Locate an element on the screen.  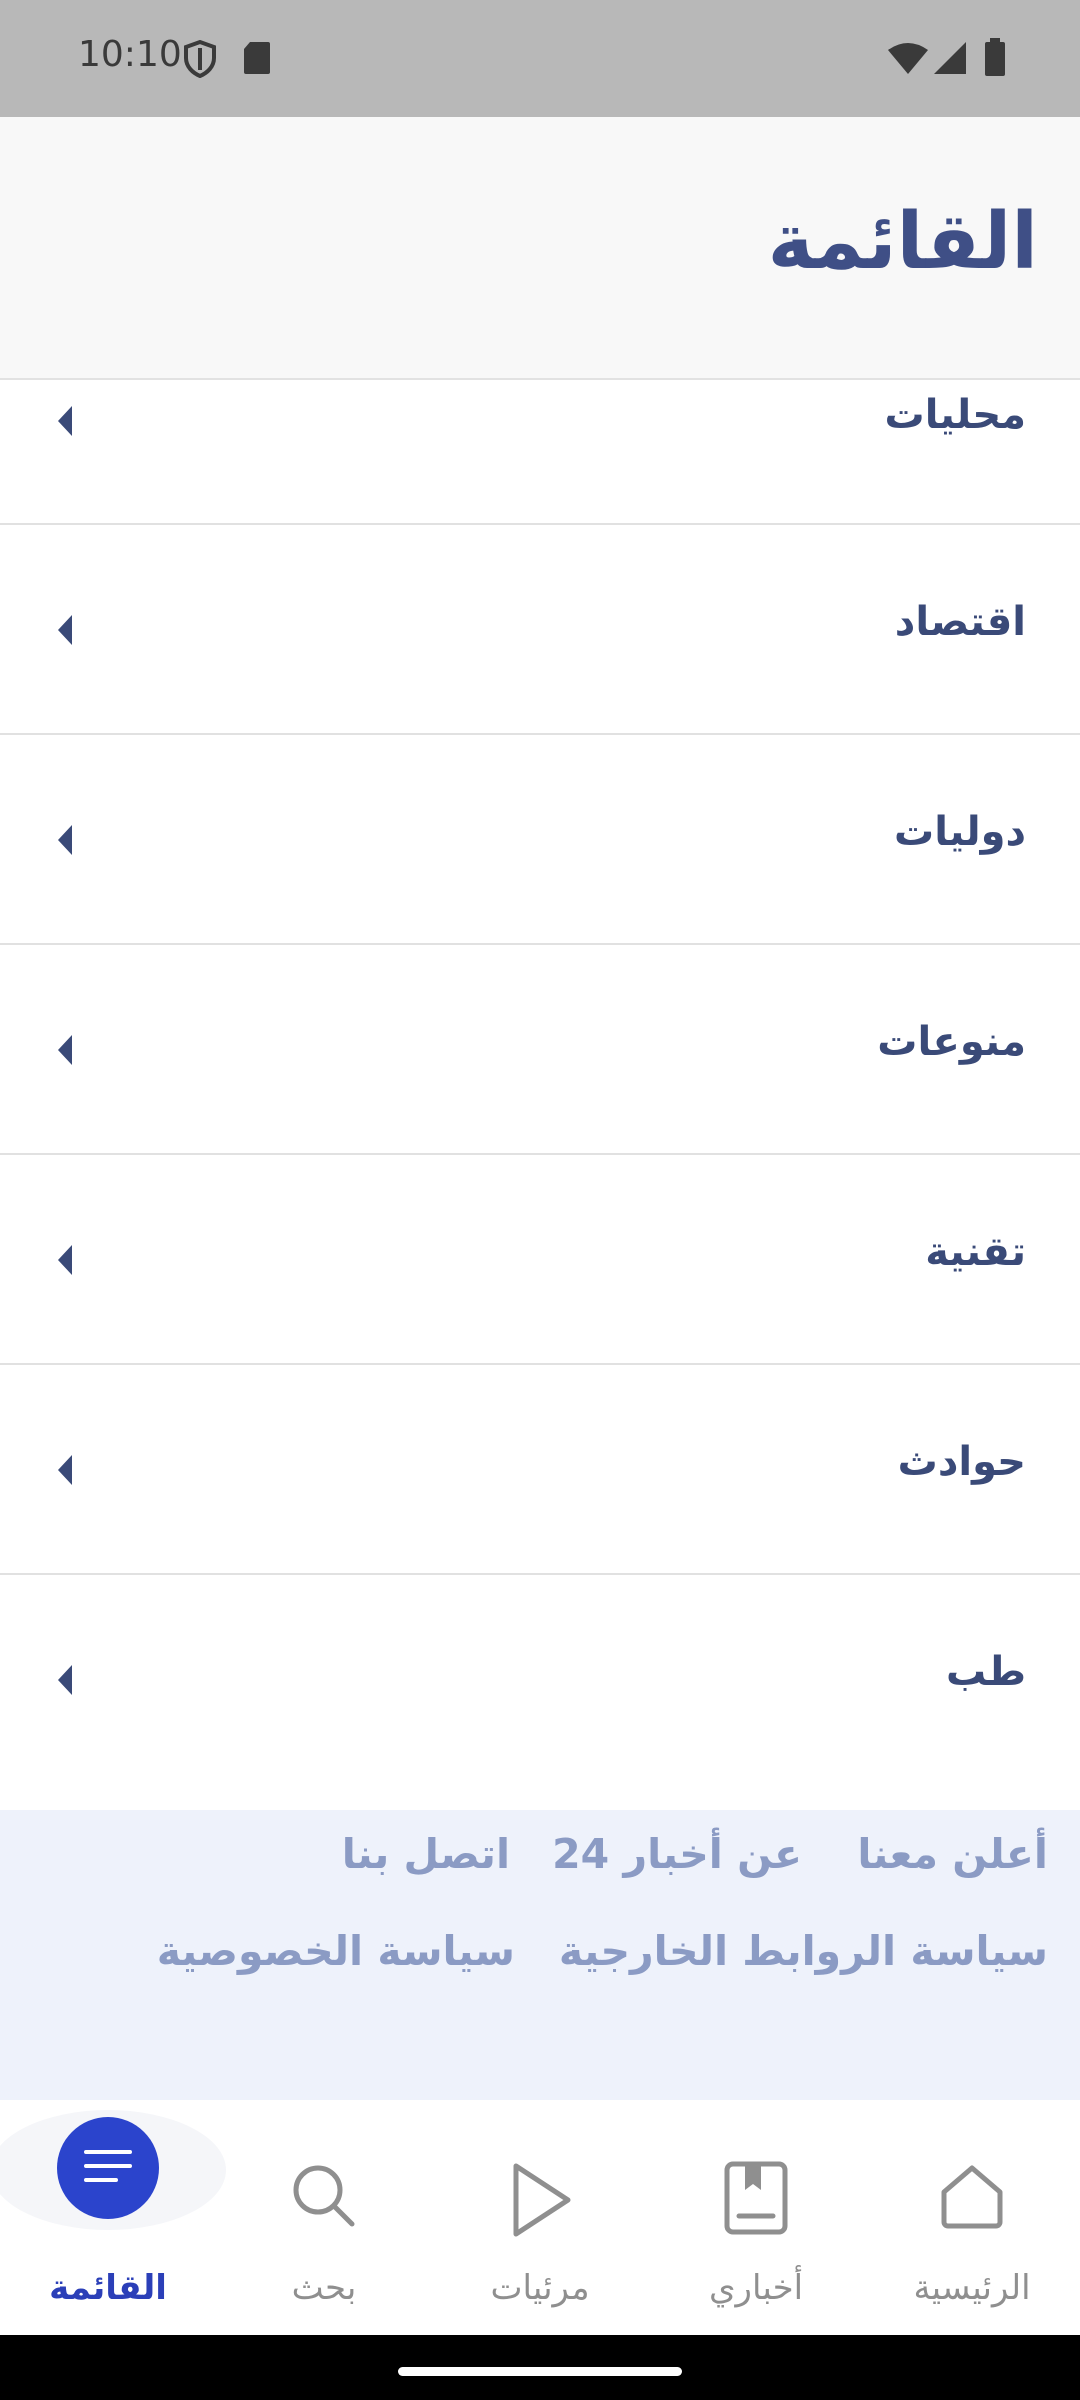
menu-item-label: محليات is located at coordinates (955, 415).